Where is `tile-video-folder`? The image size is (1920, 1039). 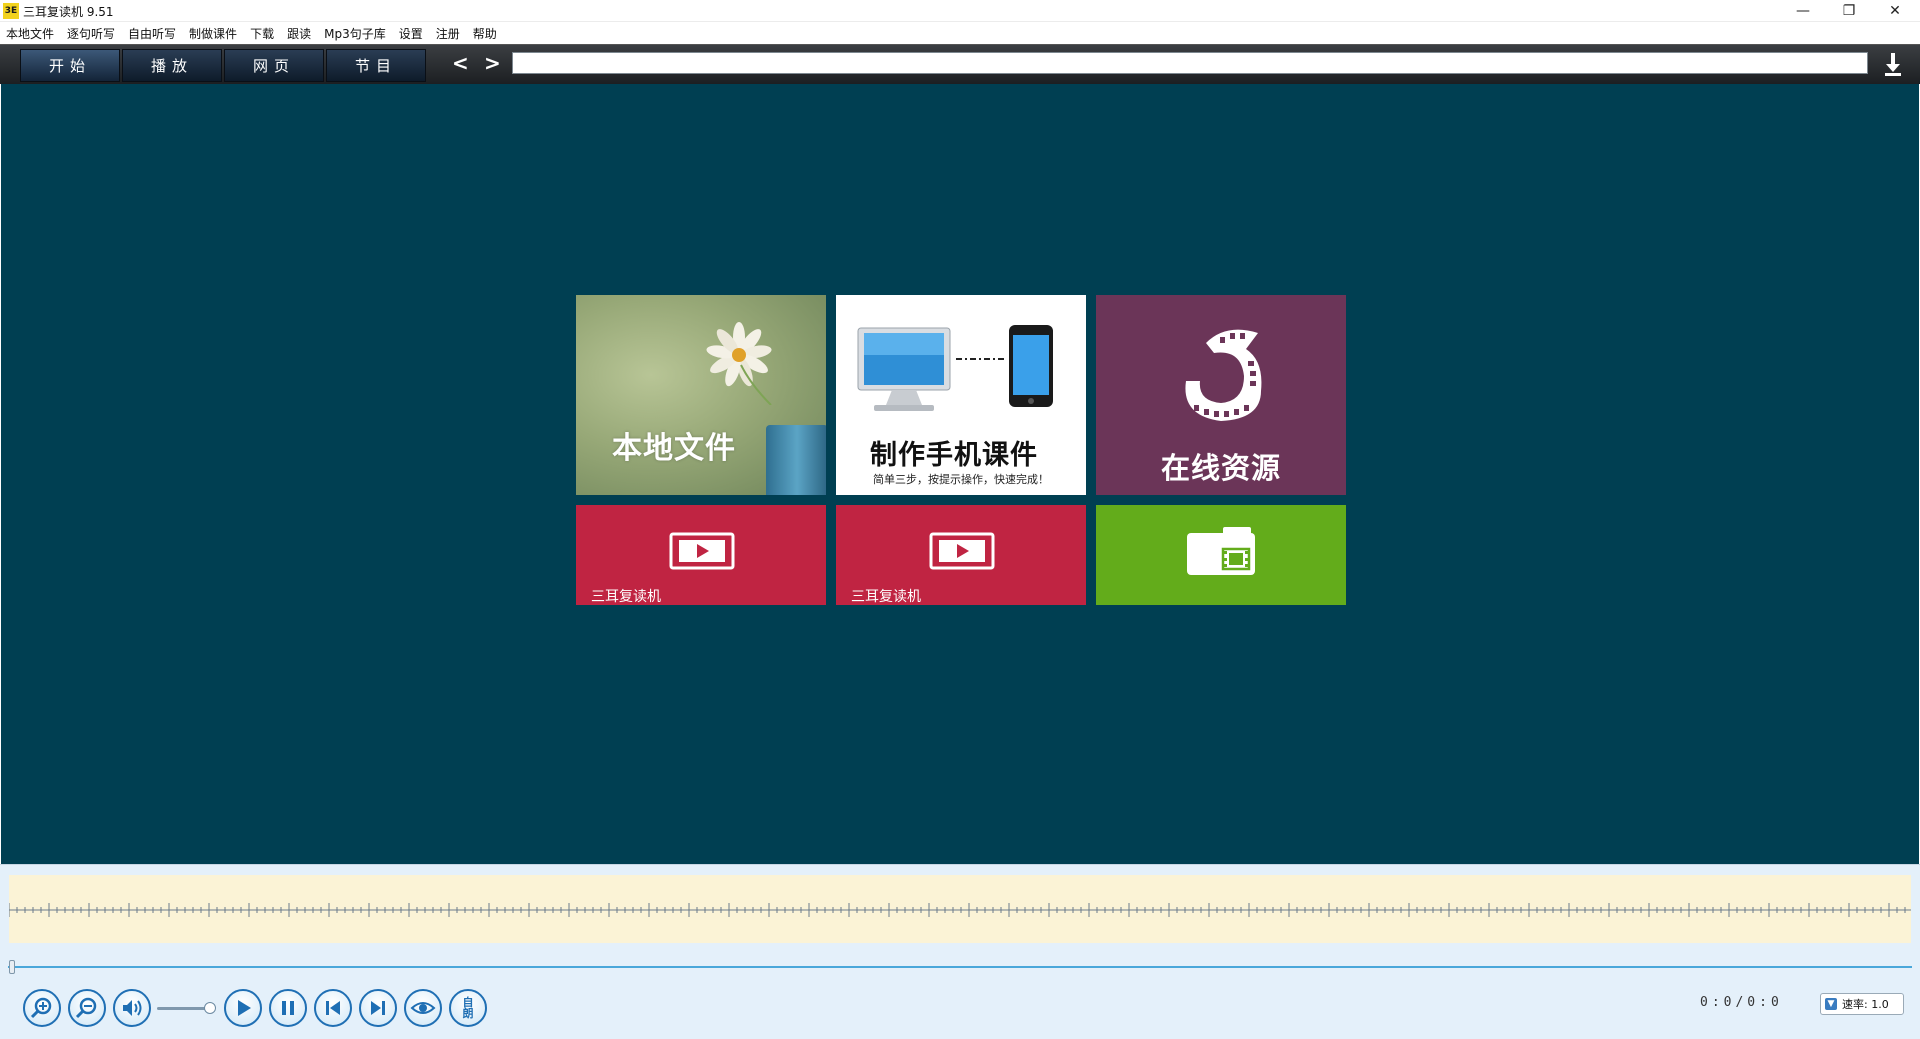 tile-video-folder is located at coordinates (1221, 555).